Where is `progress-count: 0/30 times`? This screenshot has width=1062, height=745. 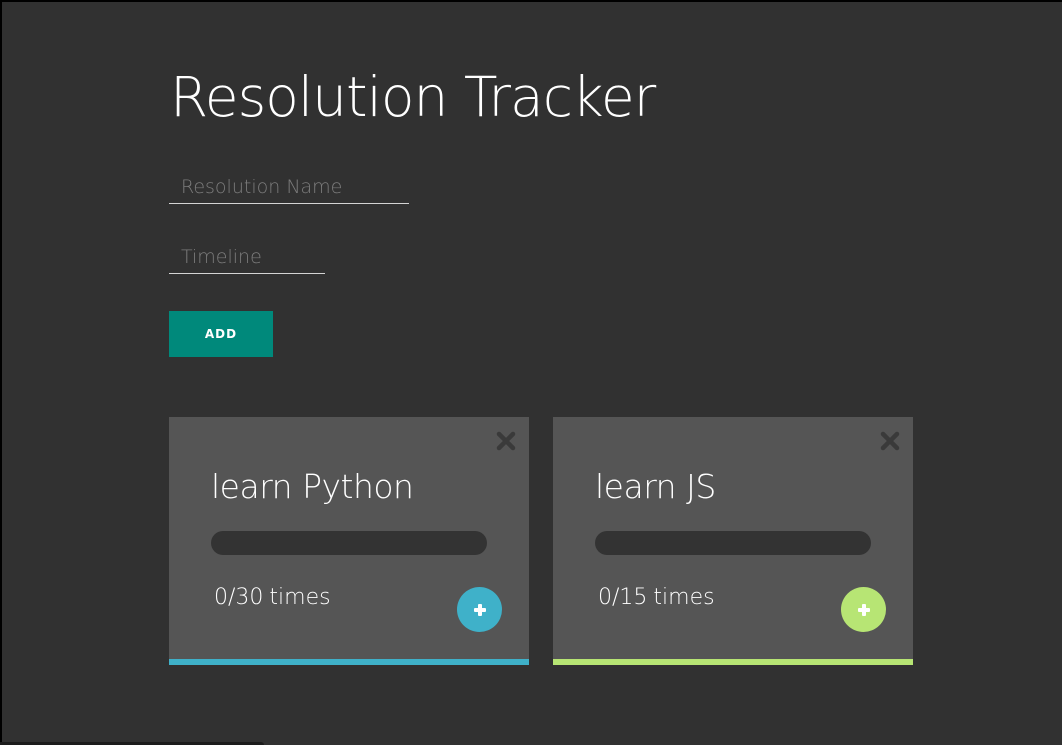 progress-count: 0/30 times is located at coordinates (272, 597).